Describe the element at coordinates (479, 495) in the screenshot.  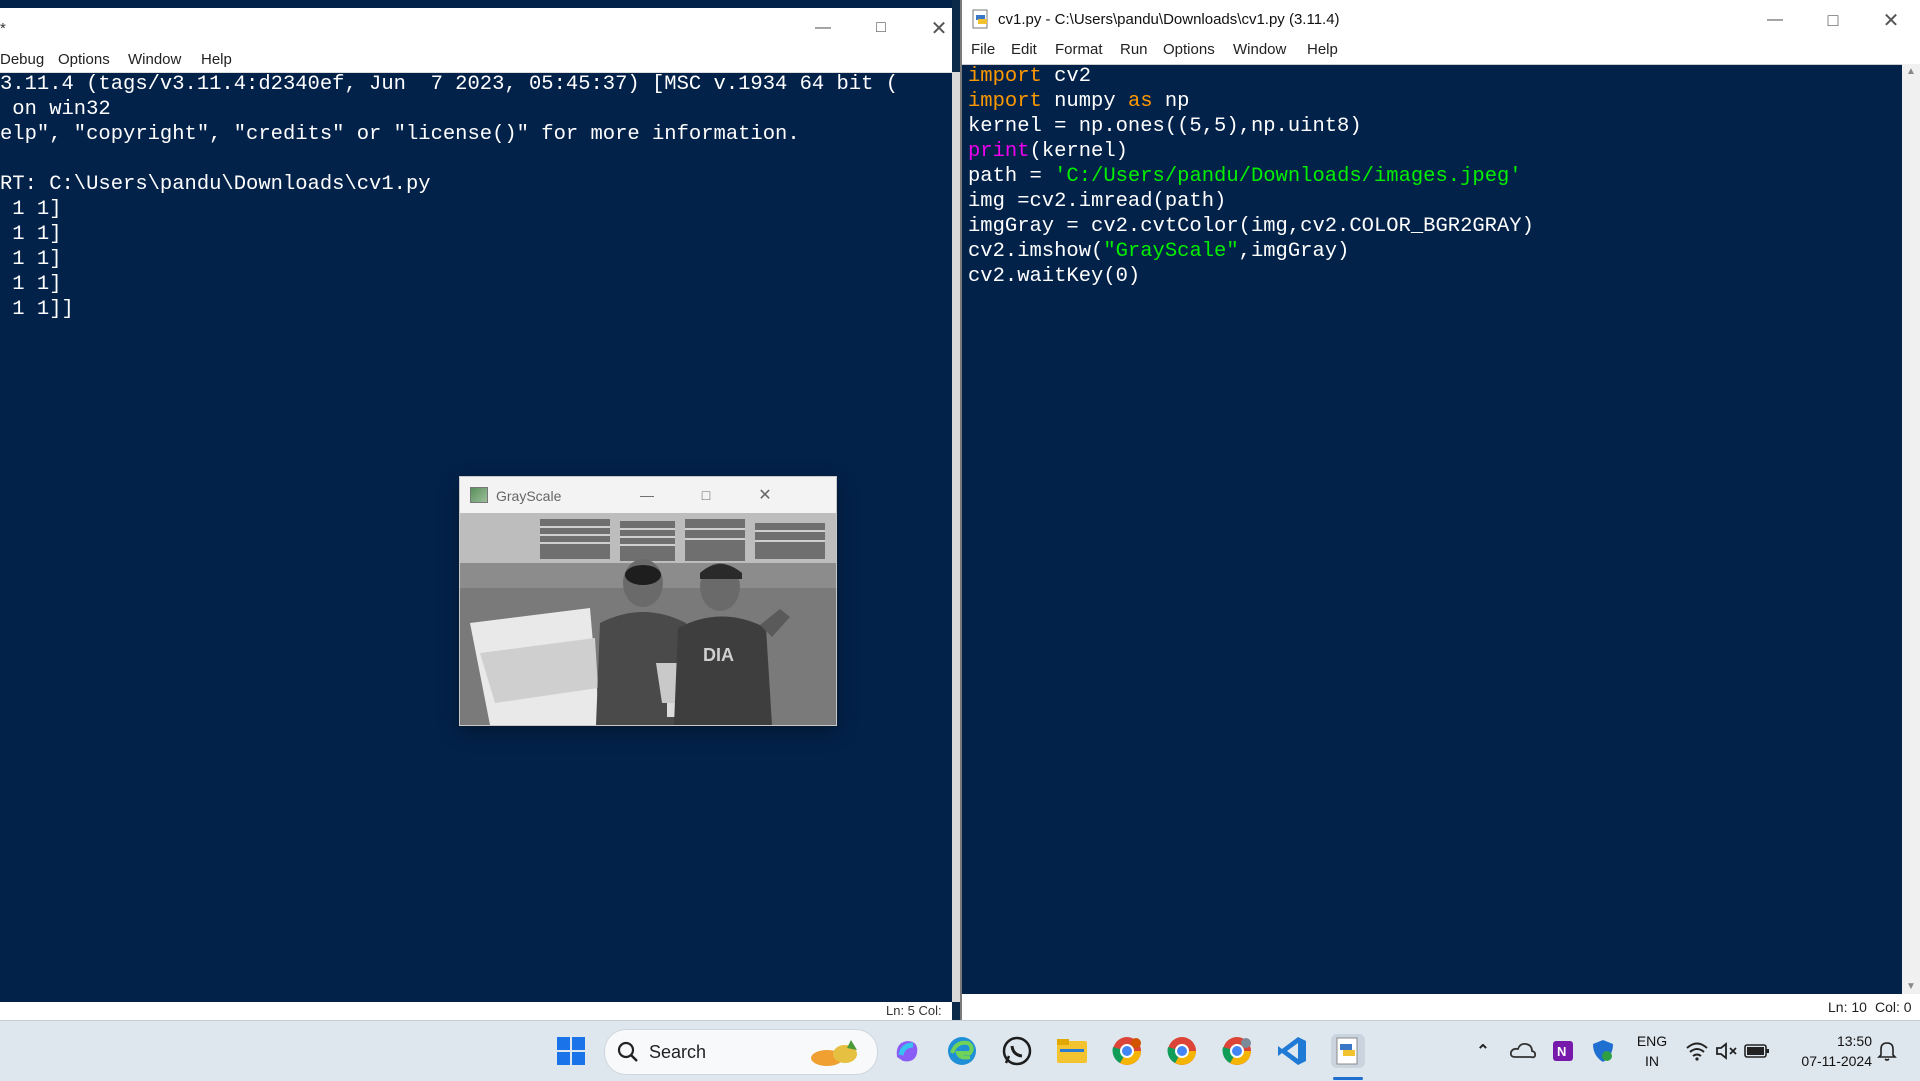
I see `image-window-icon` at that location.